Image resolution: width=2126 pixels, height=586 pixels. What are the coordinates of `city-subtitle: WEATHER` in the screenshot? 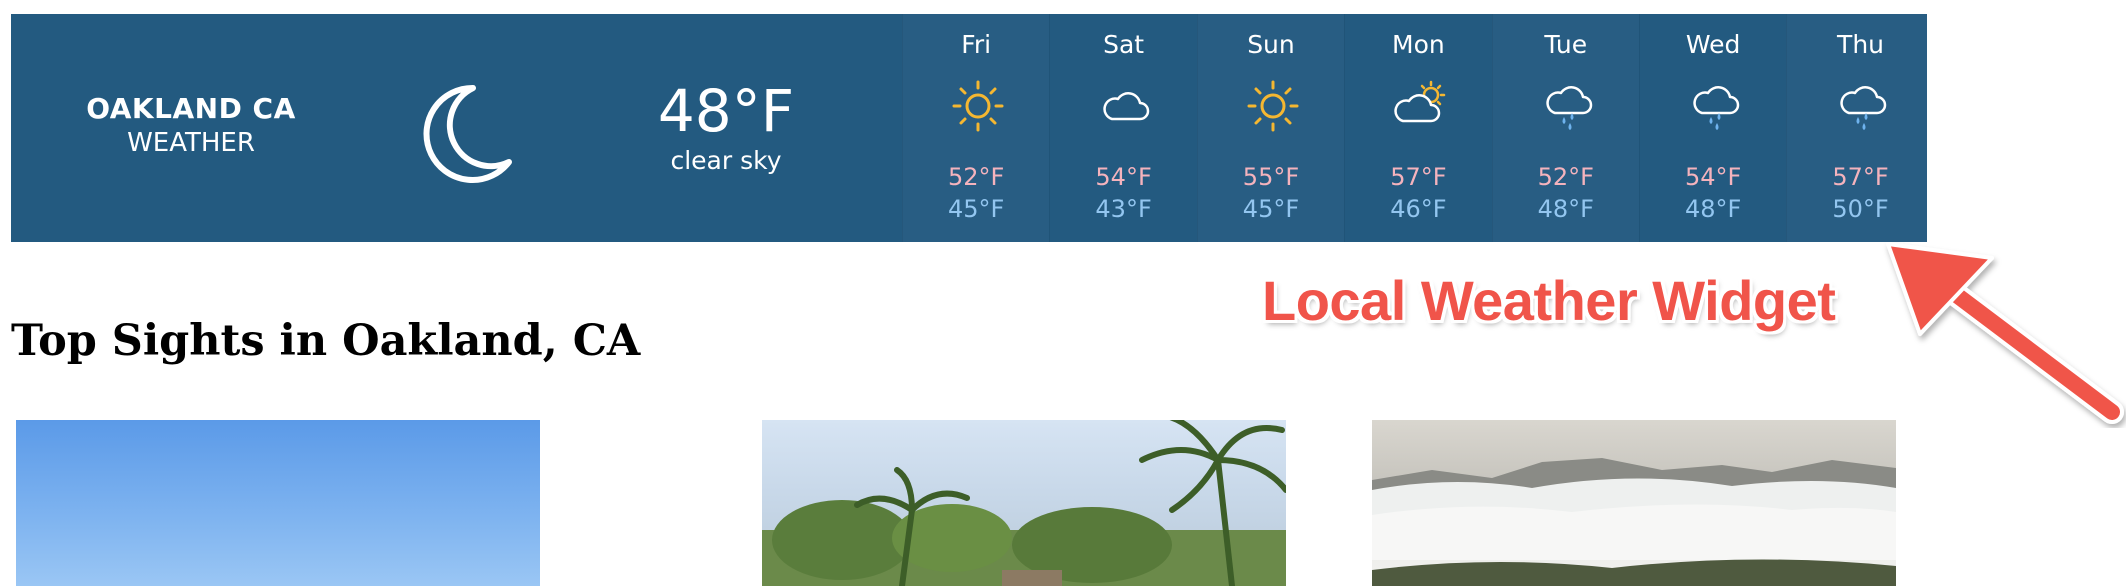 It's located at (191, 143).